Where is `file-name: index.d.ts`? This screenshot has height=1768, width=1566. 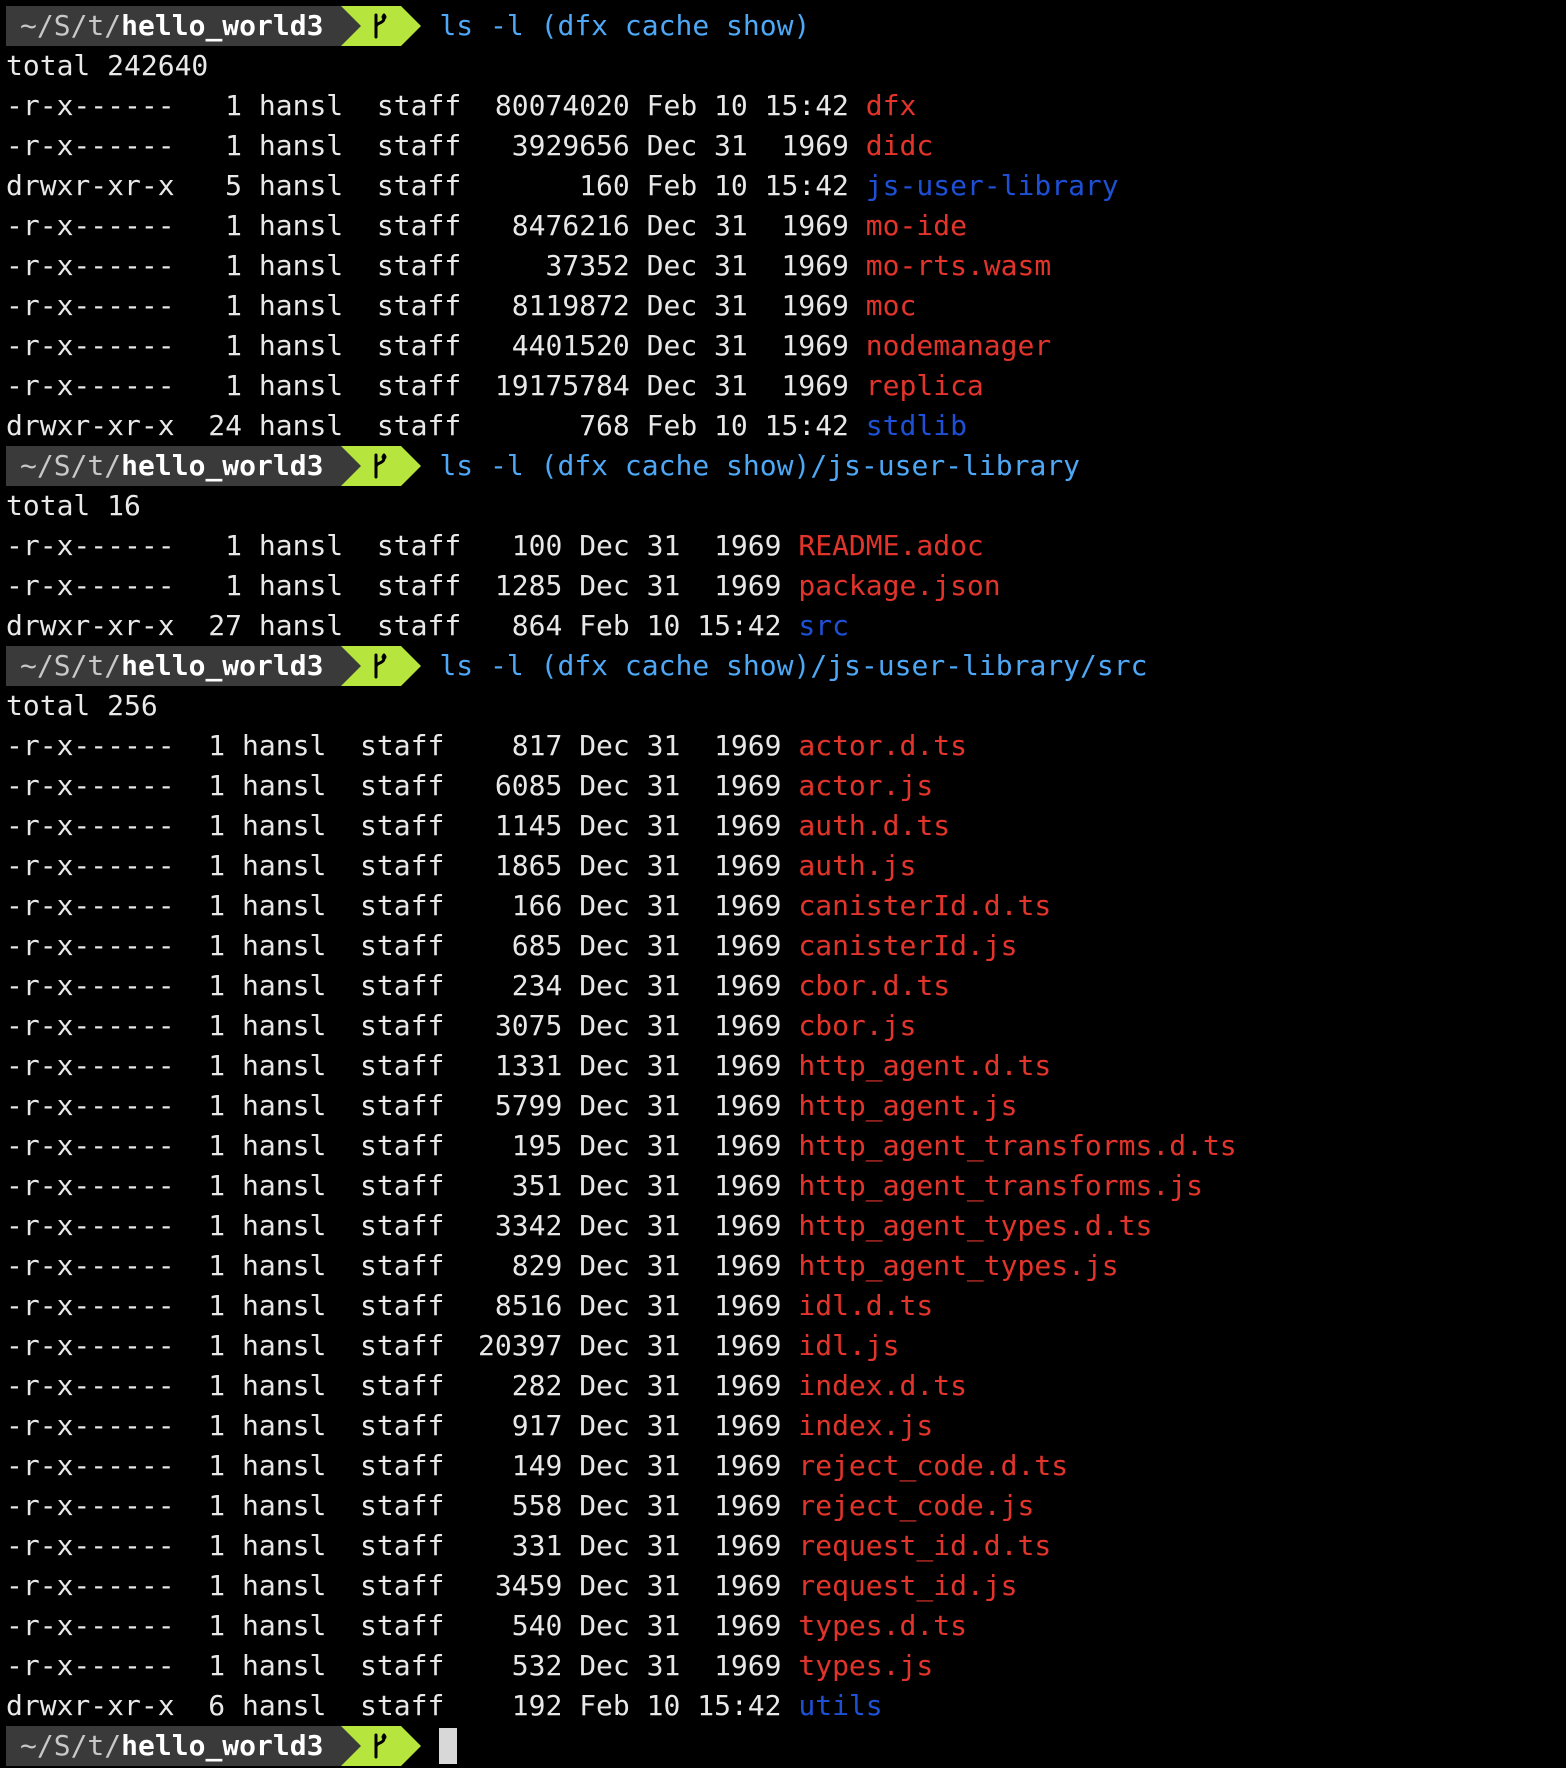
file-name: index.d.ts is located at coordinates (882, 1385).